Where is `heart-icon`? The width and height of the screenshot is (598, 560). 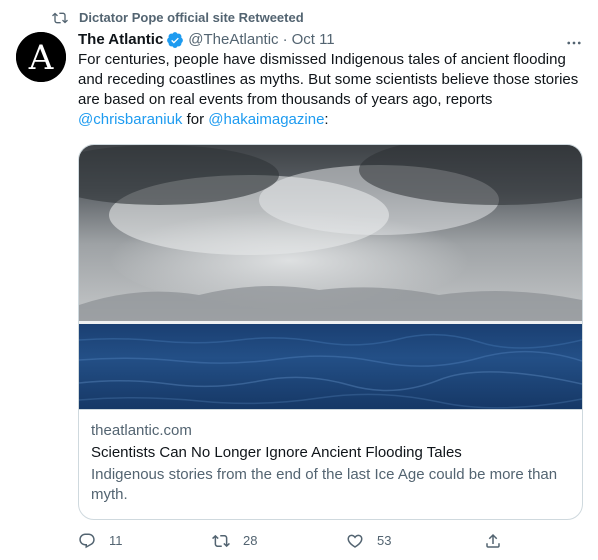 heart-icon is located at coordinates (355, 541).